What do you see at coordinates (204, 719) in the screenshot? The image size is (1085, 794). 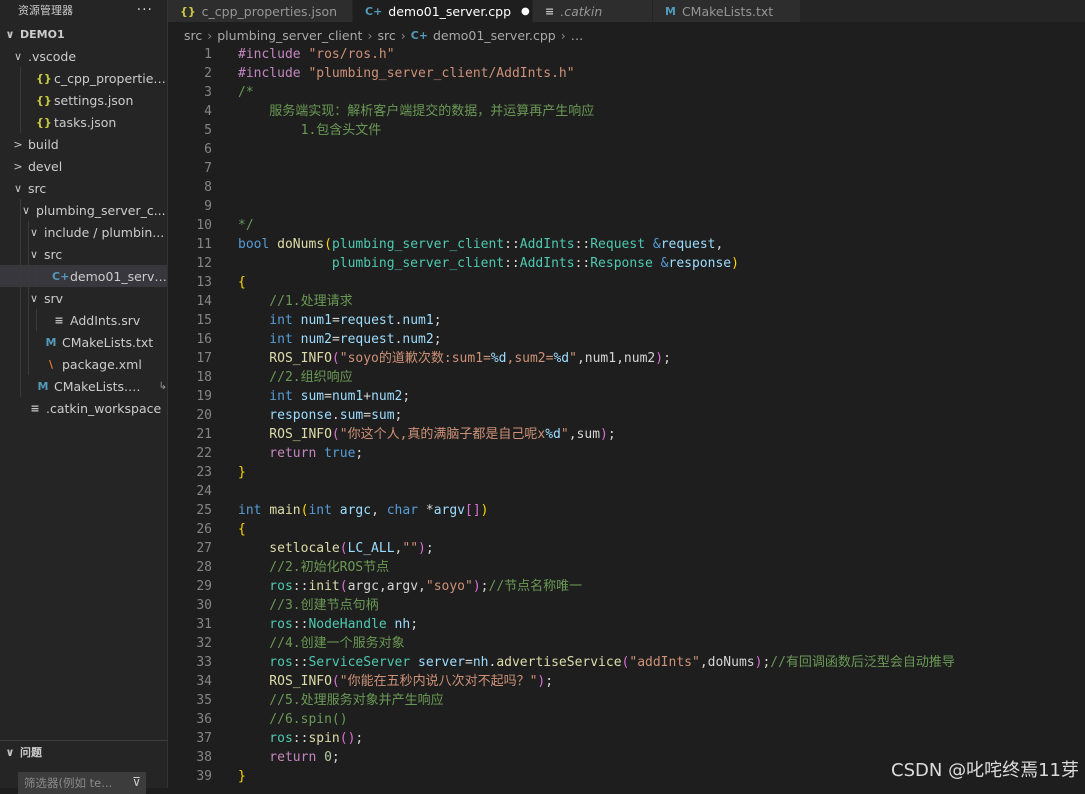 I see `line-number: 36` at bounding box center [204, 719].